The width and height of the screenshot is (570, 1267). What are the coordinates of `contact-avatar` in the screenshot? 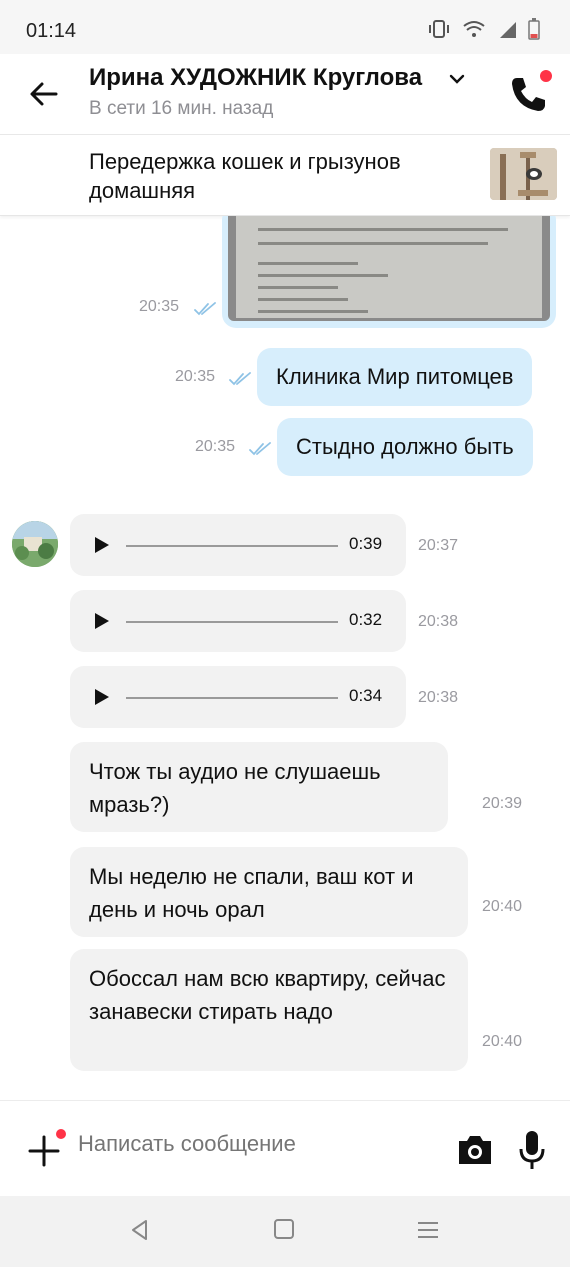 It's located at (35, 544).